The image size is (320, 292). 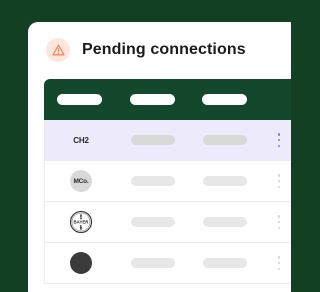 I want to click on logo-badge: MCo., so click(x=81, y=181).